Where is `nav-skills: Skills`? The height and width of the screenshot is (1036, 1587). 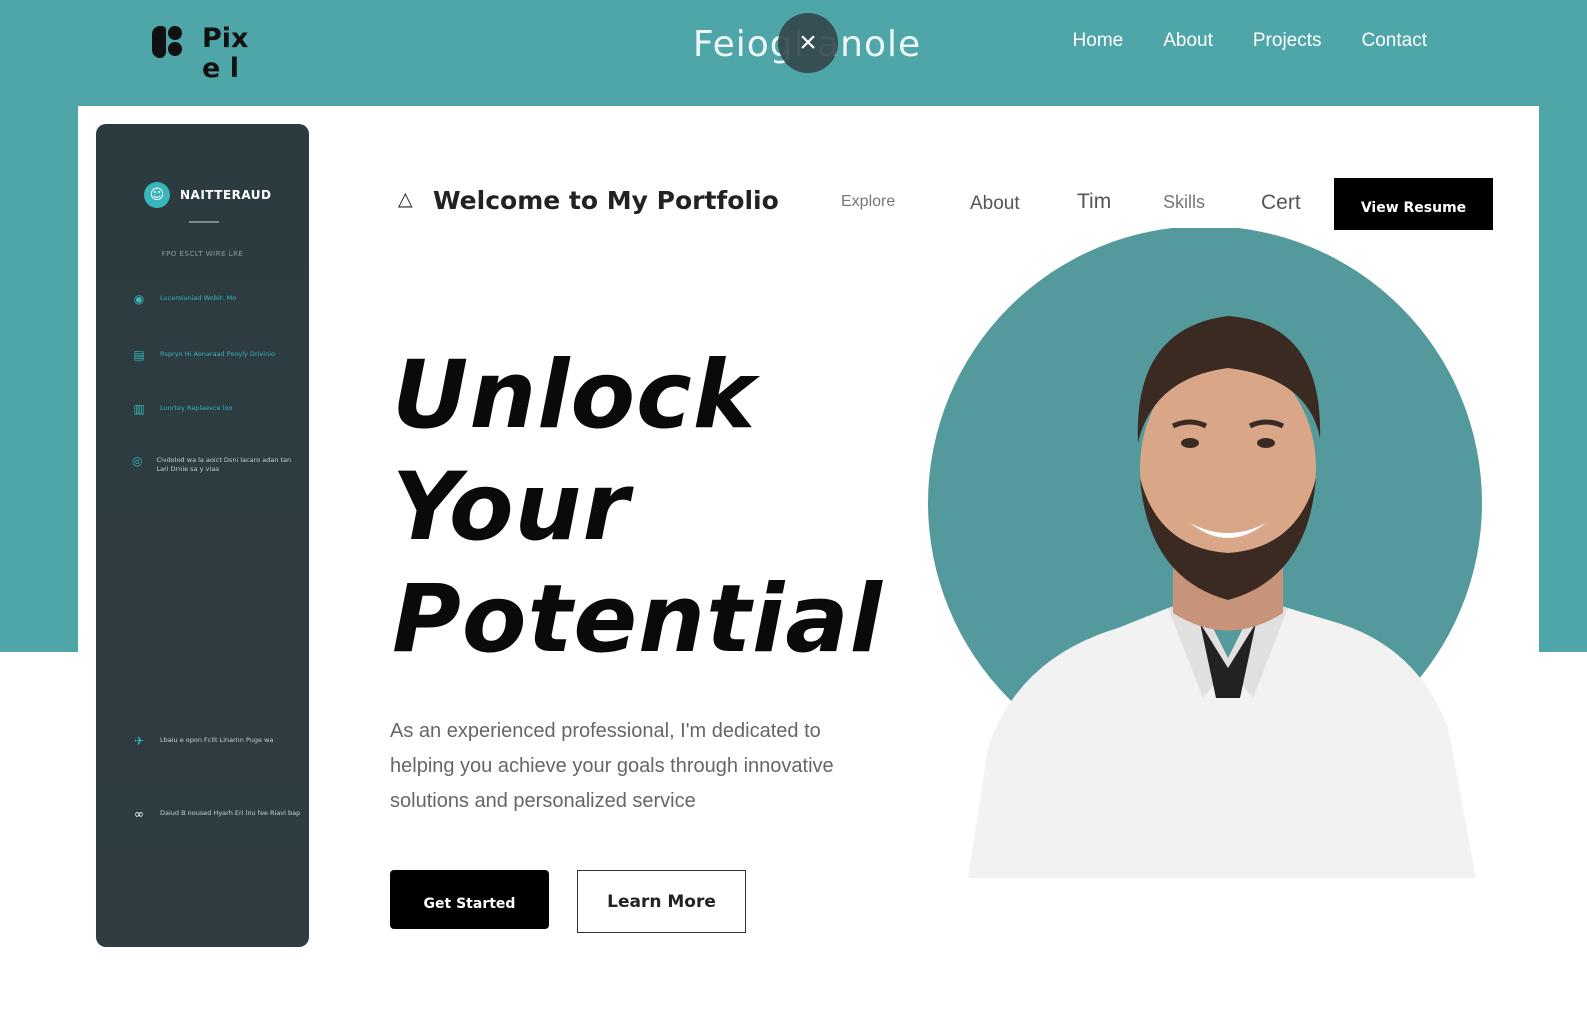 nav-skills: Skills is located at coordinates (1184, 202).